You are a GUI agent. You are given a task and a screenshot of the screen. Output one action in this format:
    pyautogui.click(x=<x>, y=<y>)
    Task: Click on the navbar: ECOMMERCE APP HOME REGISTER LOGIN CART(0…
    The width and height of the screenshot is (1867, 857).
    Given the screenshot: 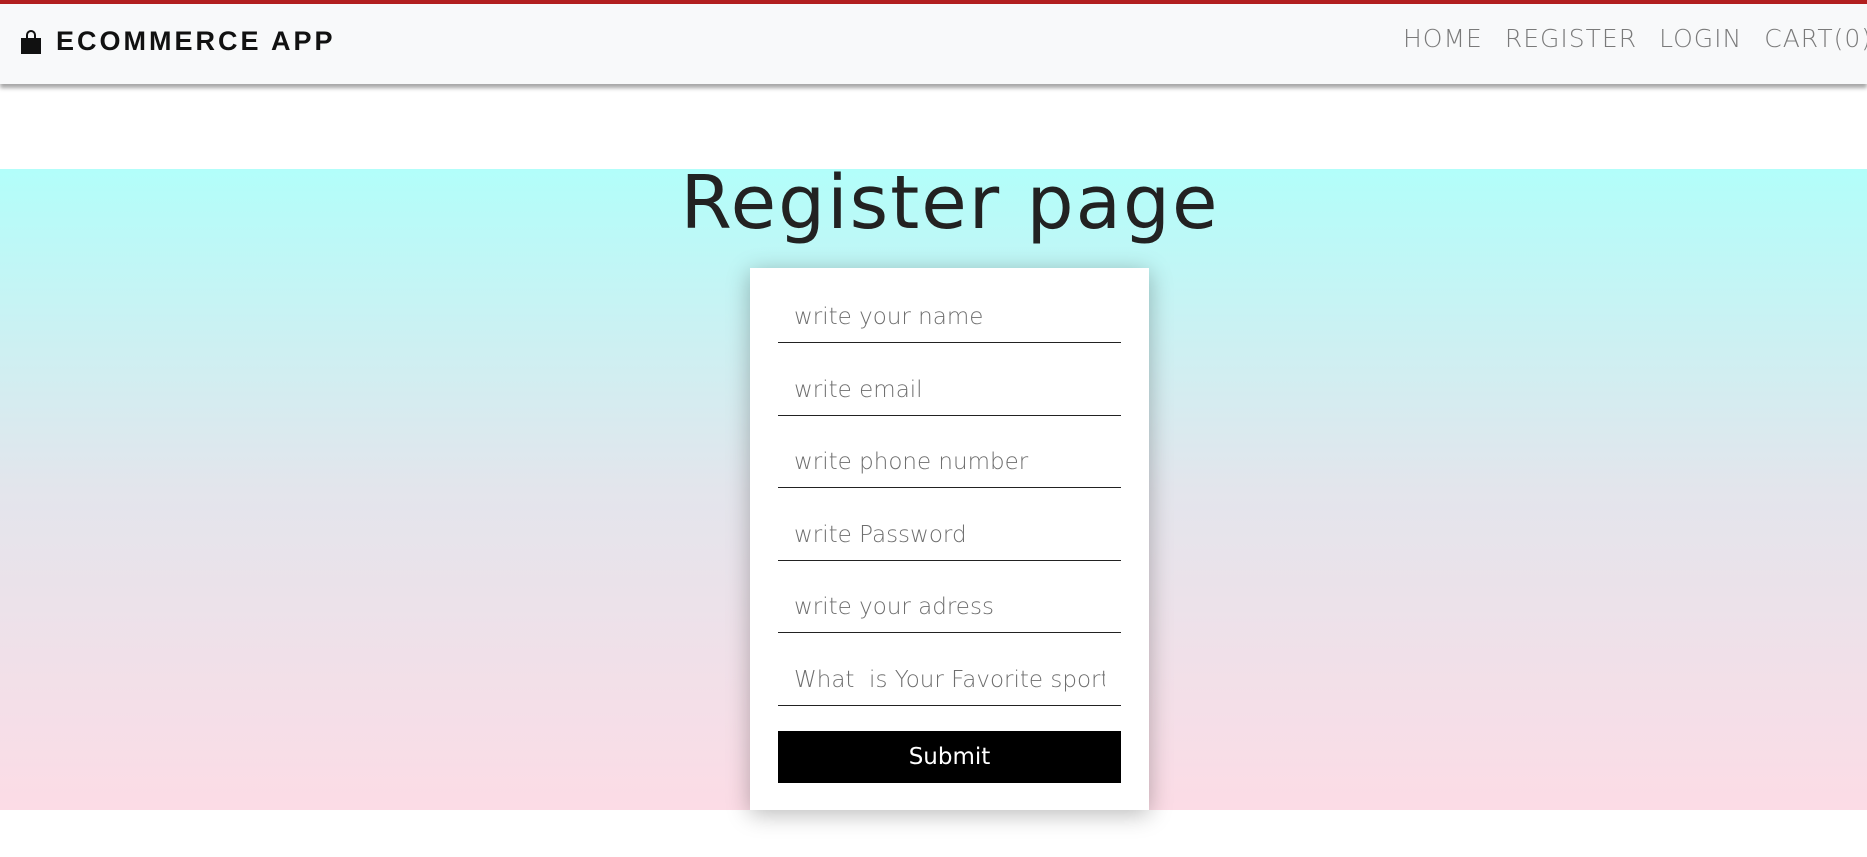 What is the action you would take?
    pyautogui.click(x=933, y=44)
    